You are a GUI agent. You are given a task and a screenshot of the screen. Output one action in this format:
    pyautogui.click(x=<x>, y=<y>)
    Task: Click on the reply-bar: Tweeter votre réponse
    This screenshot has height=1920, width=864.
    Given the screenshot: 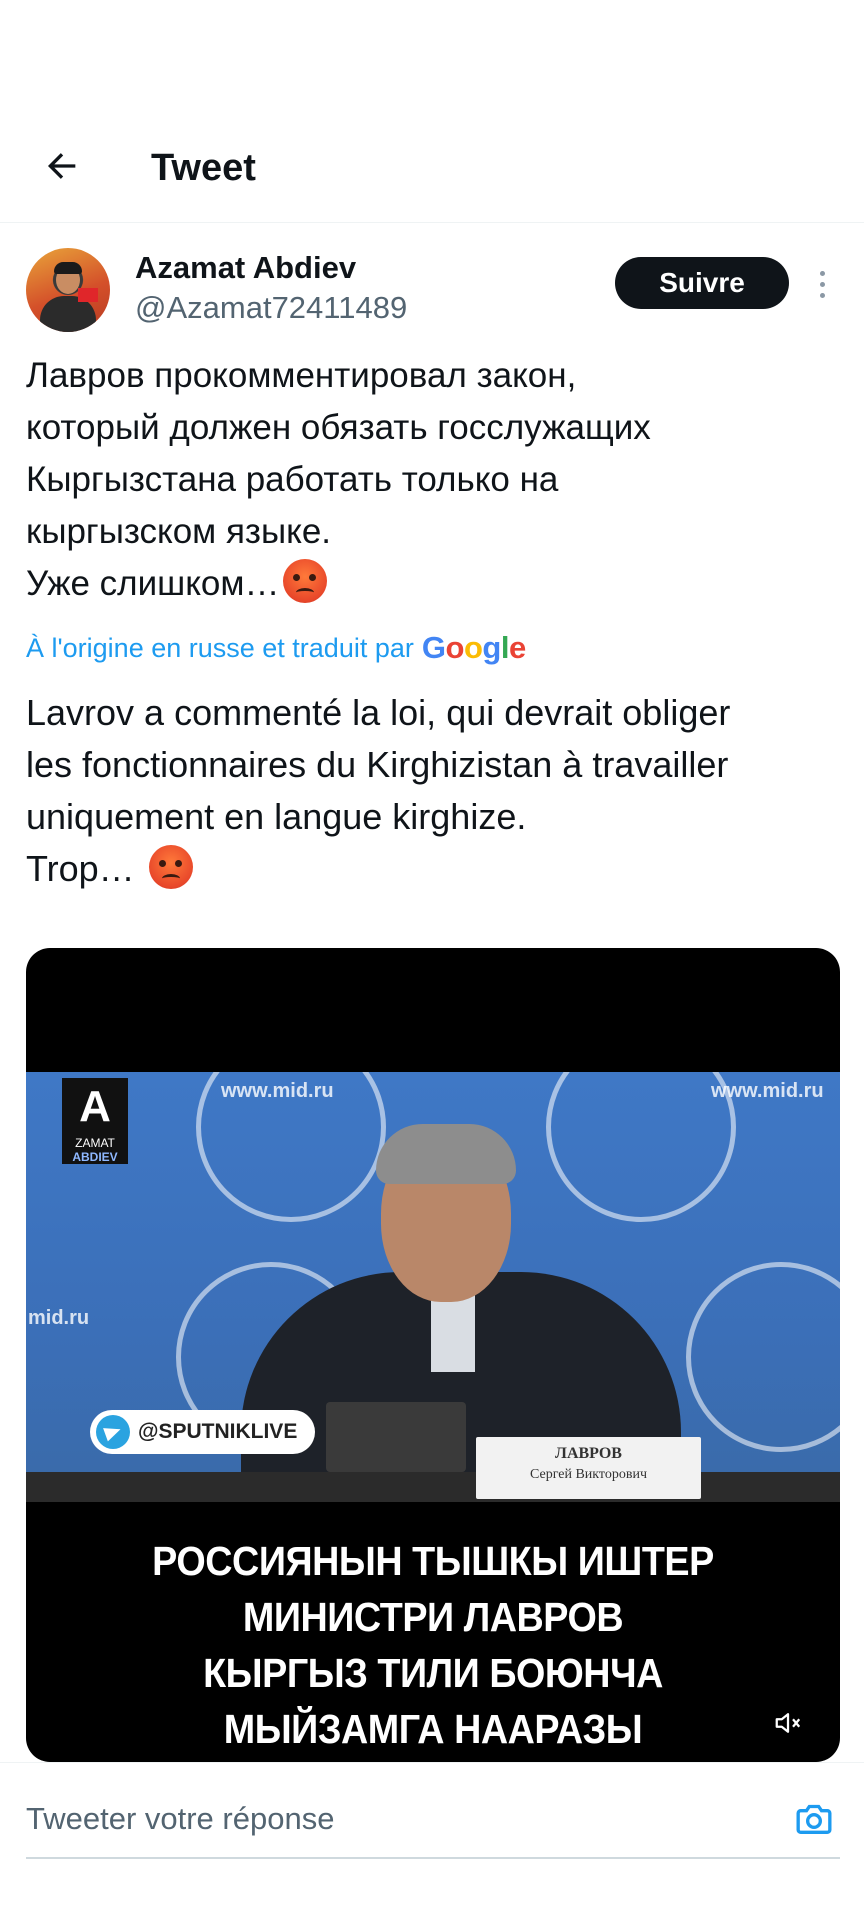 What is the action you would take?
    pyautogui.click(x=432, y=1812)
    